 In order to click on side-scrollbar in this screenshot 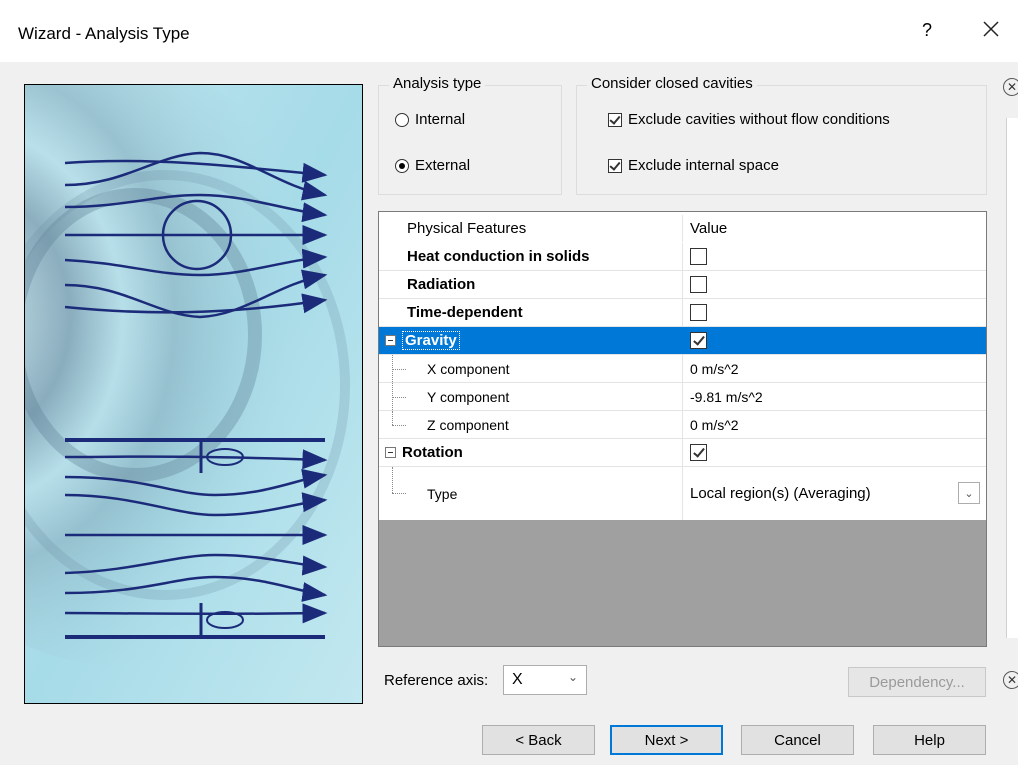, I will do `click(1012, 378)`.